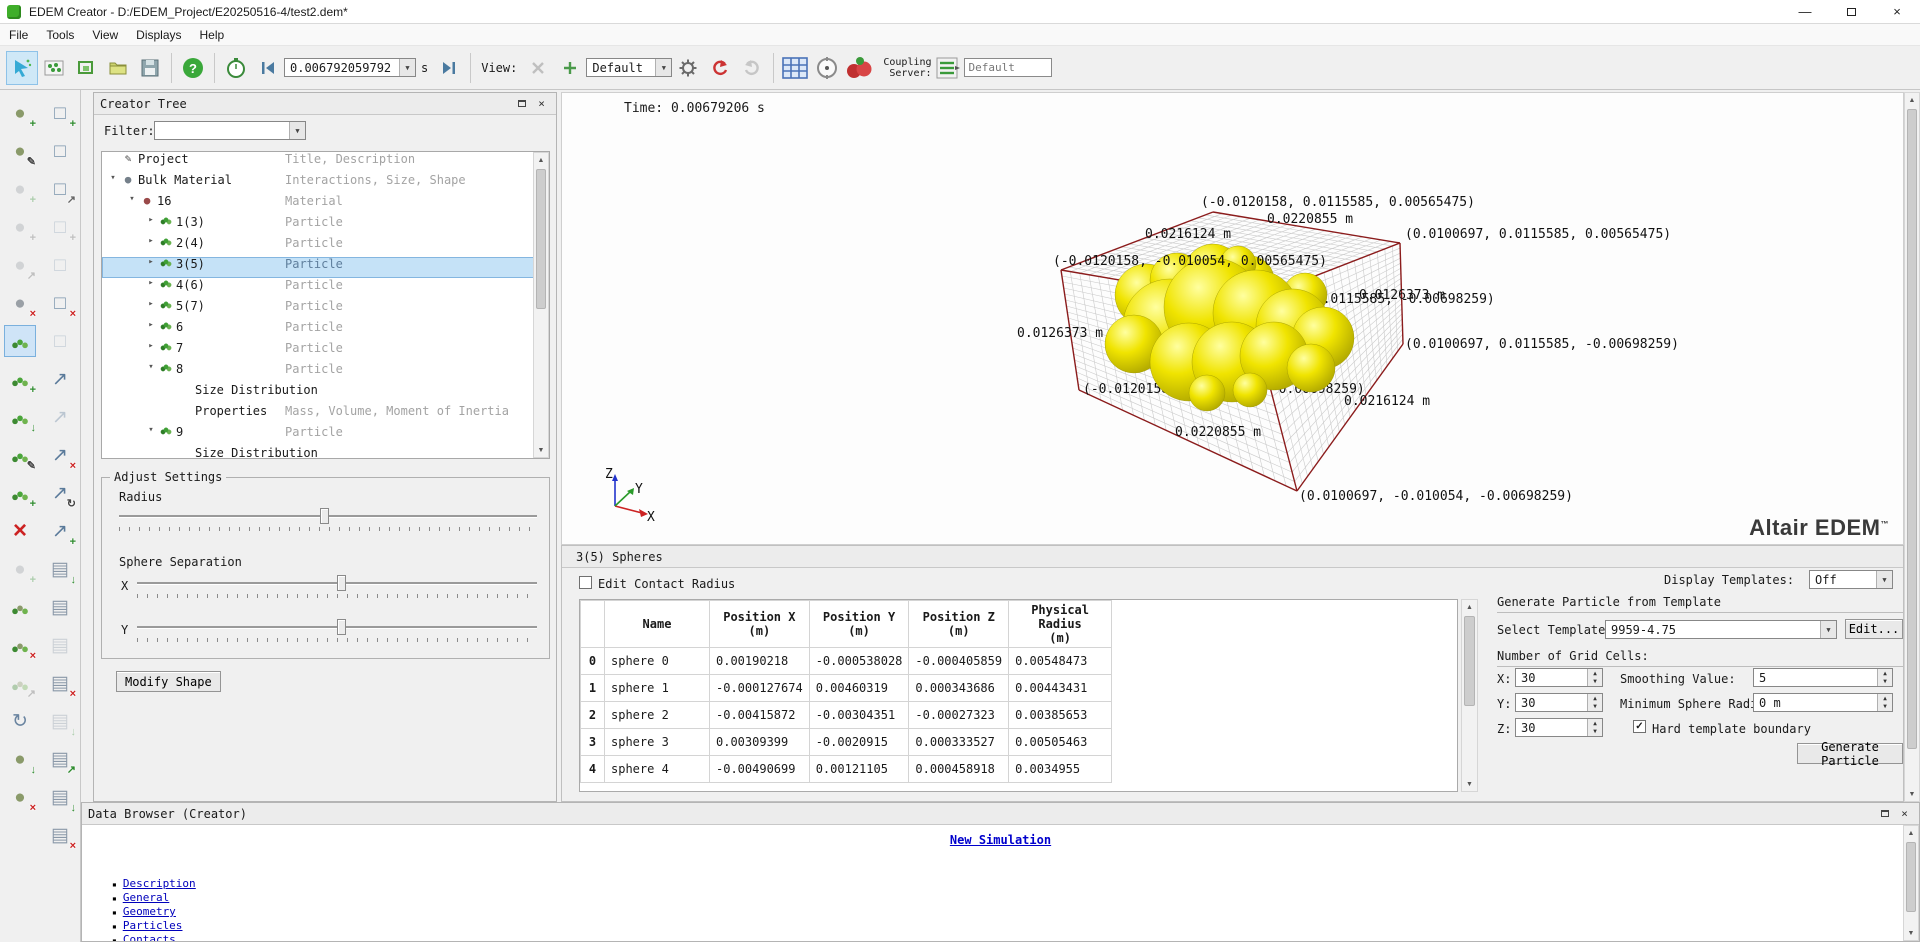  I want to click on table-cell: 0.00190218, so click(759, 661).